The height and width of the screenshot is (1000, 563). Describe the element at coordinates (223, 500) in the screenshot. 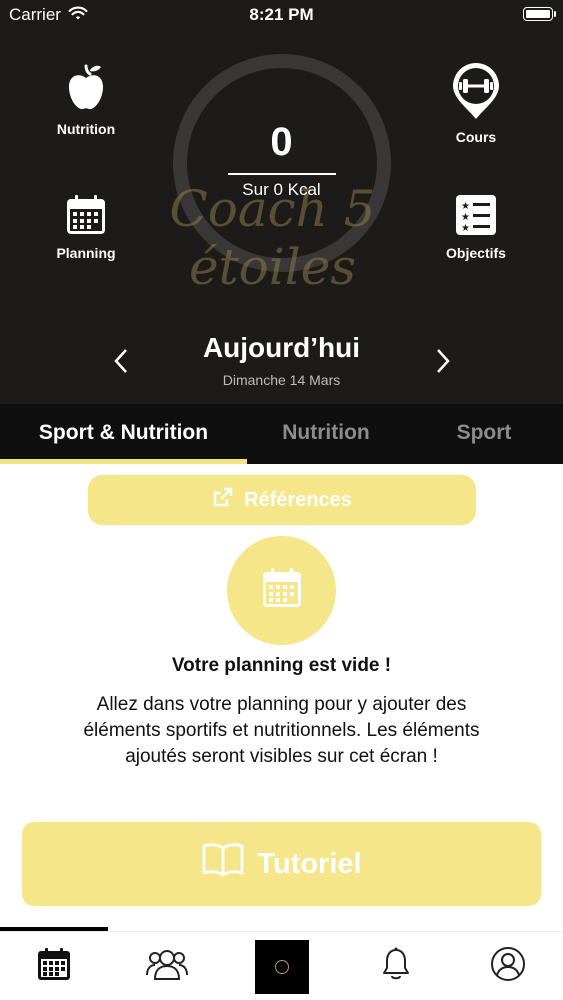

I see `external-link-icon` at that location.